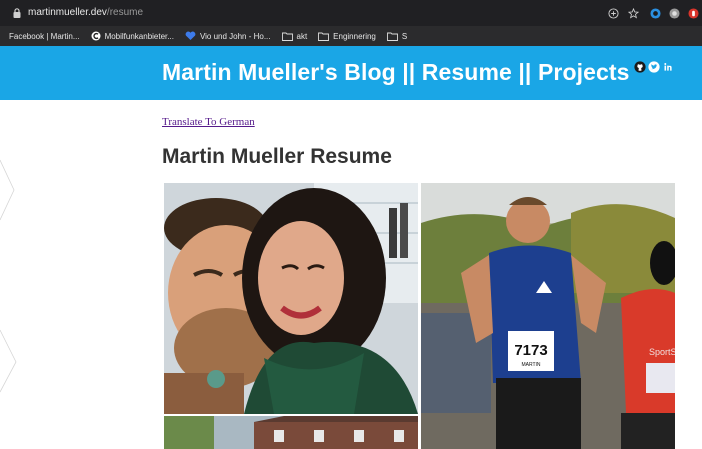 The width and height of the screenshot is (702, 449). I want to click on shield-icon, so click(693, 13).